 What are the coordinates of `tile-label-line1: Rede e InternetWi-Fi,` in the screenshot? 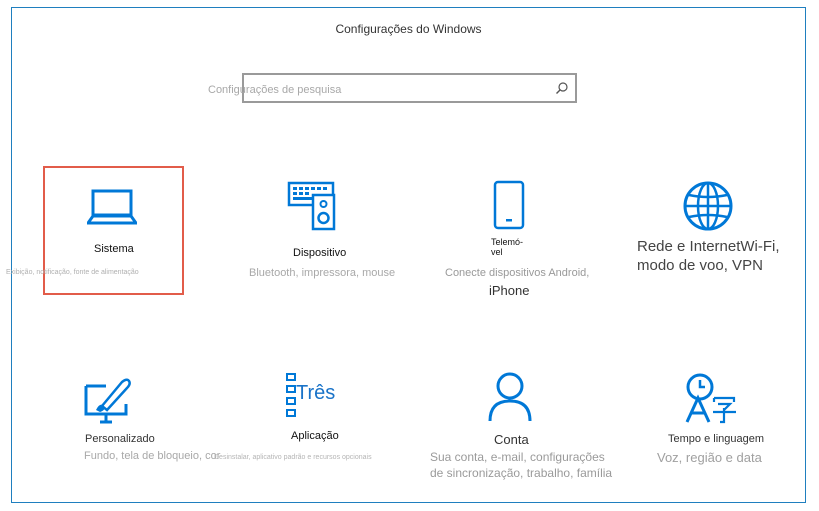 It's located at (708, 246).